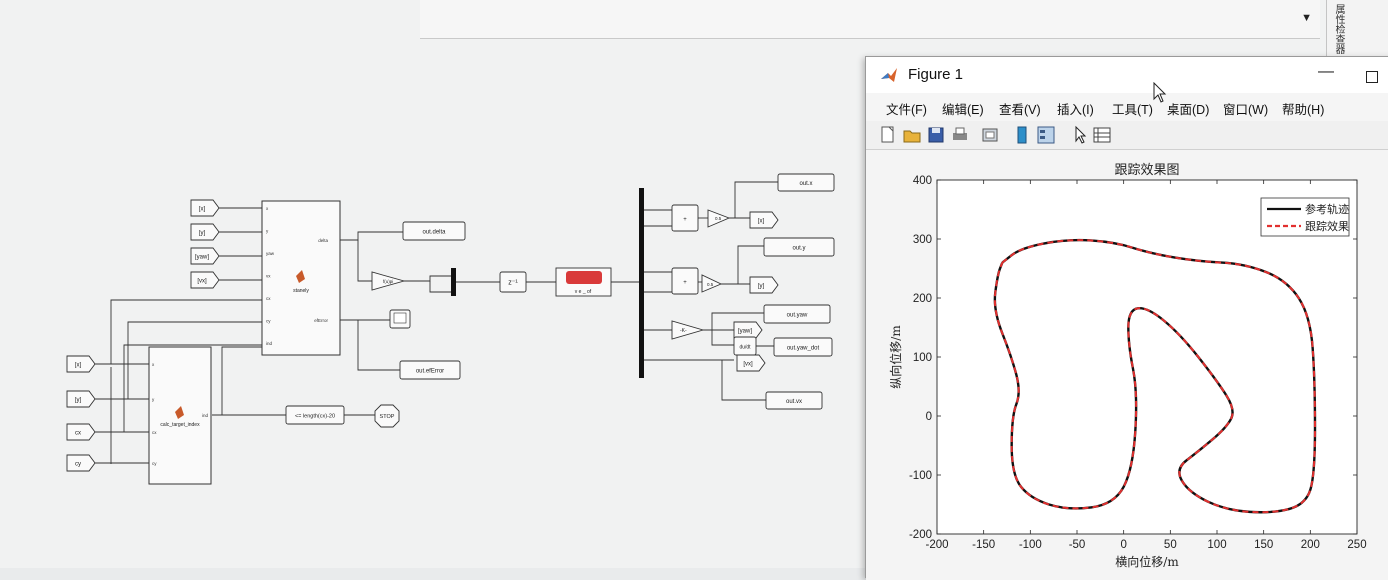 This screenshot has height=580, width=1388. I want to click on calc-port-in: cy, so click(154, 463).